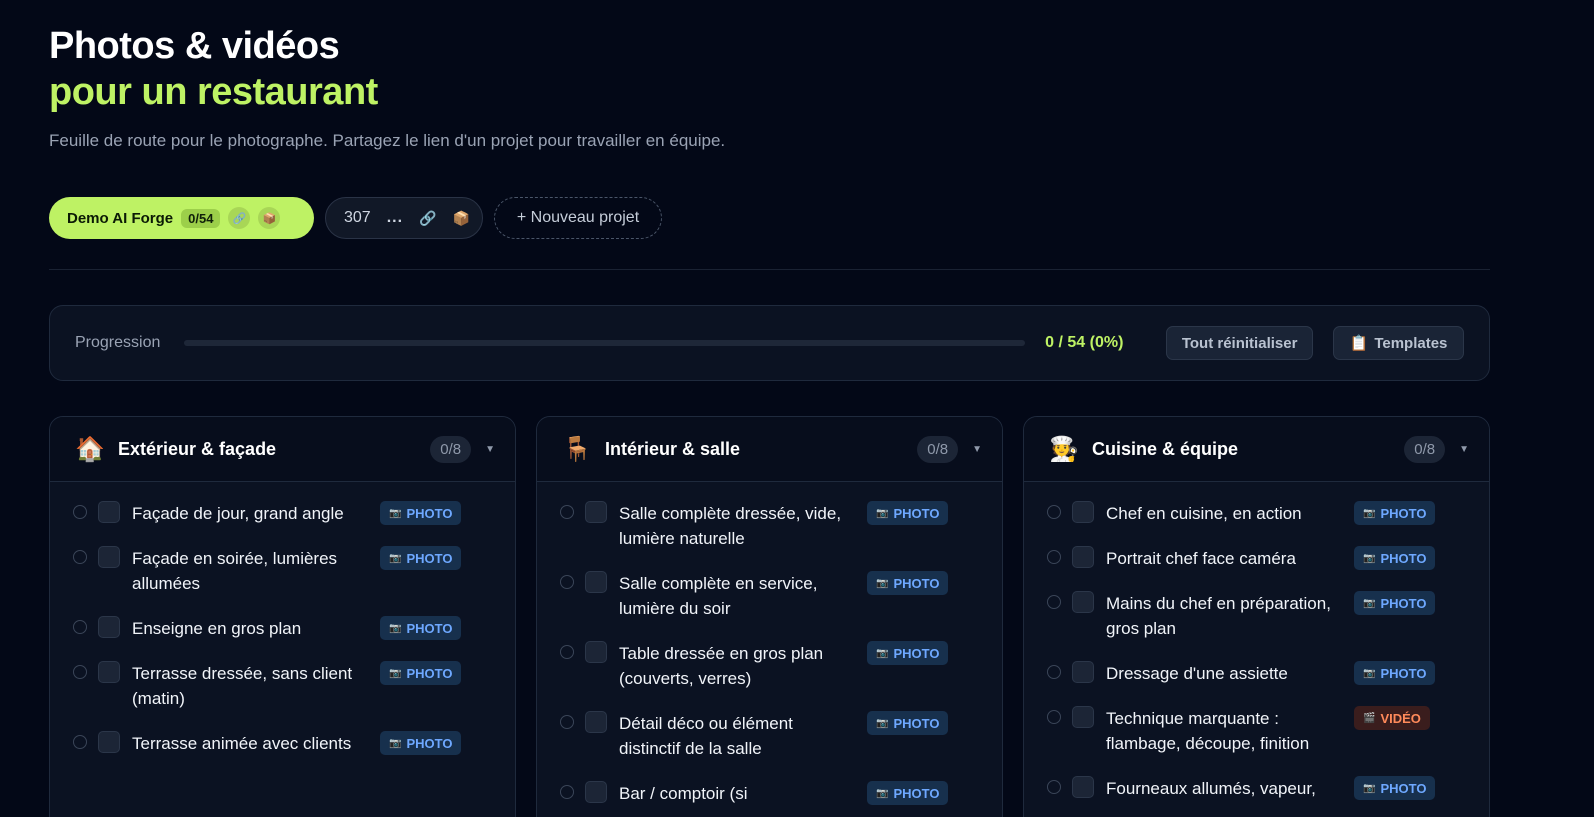 The image size is (1594, 817). What do you see at coordinates (282, 449) in the screenshot?
I see `category-header: 🏠 Extérieur & façade 0/8 ▼` at bounding box center [282, 449].